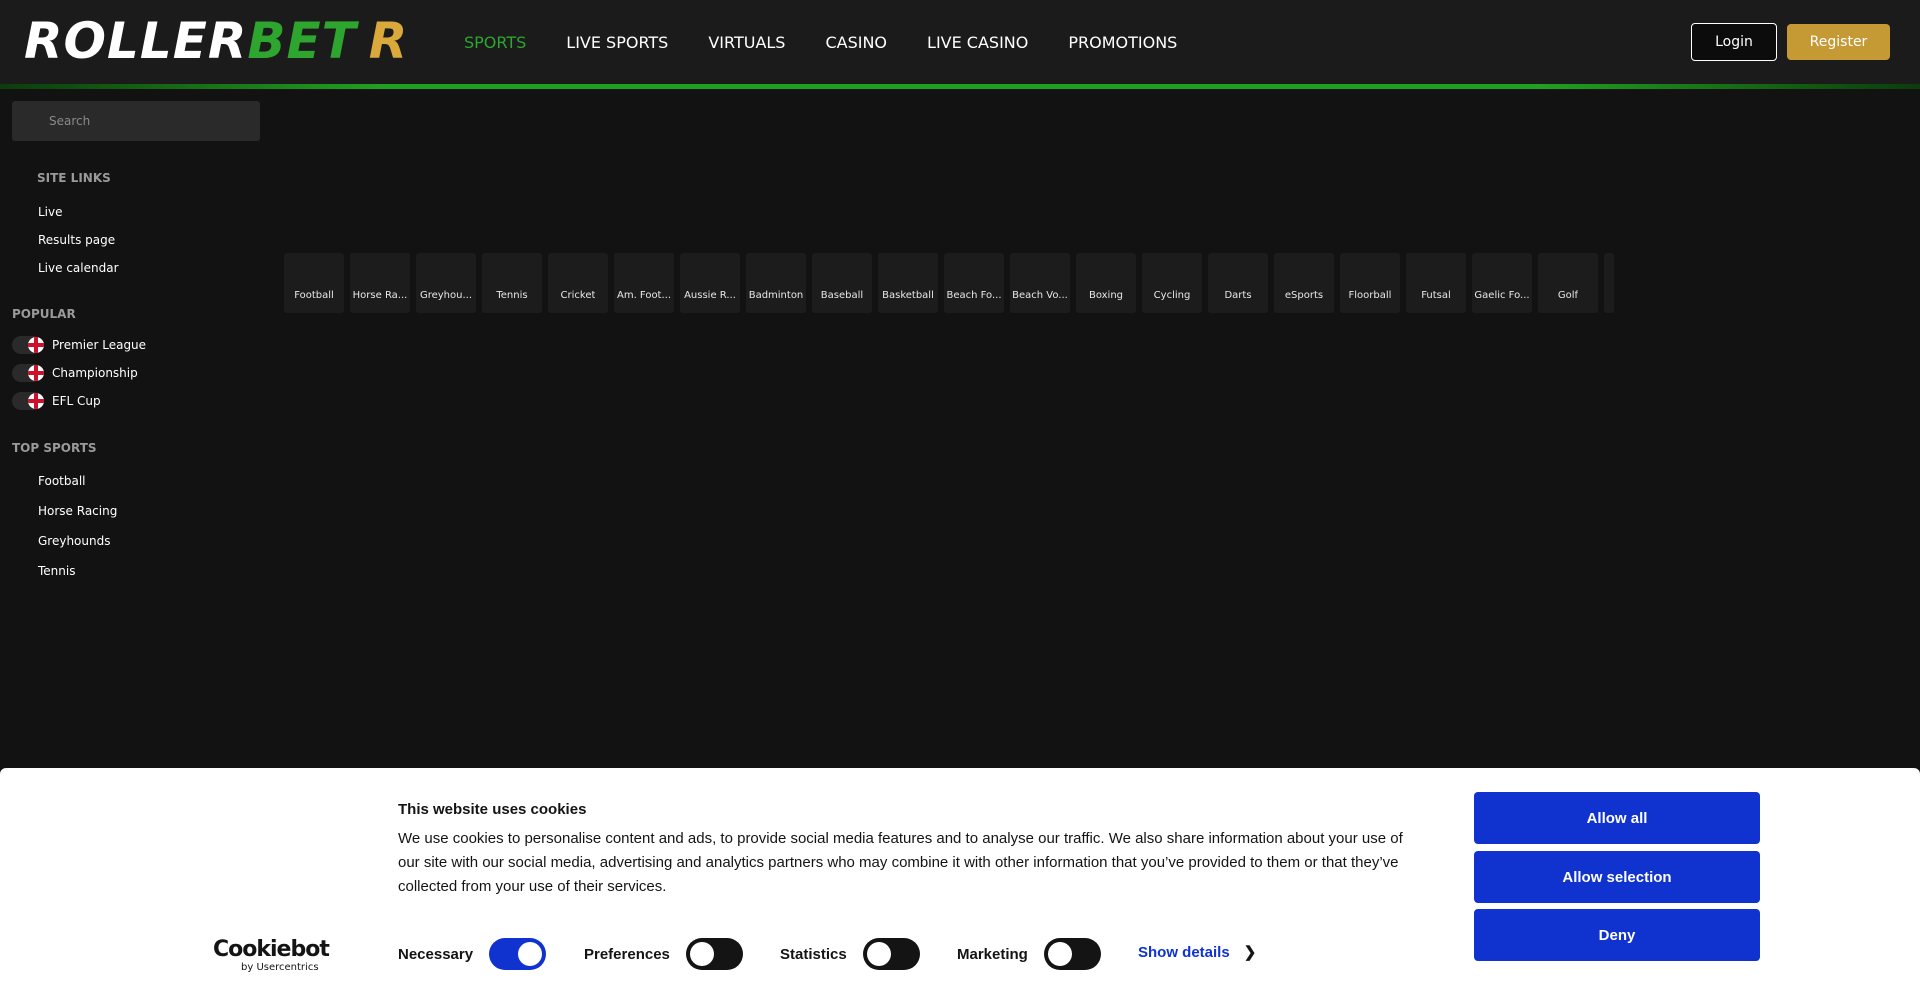 Image resolution: width=1920 pixels, height=993 pixels. Describe the element at coordinates (1568, 283) in the screenshot. I see `sport-tile: Golf` at that location.